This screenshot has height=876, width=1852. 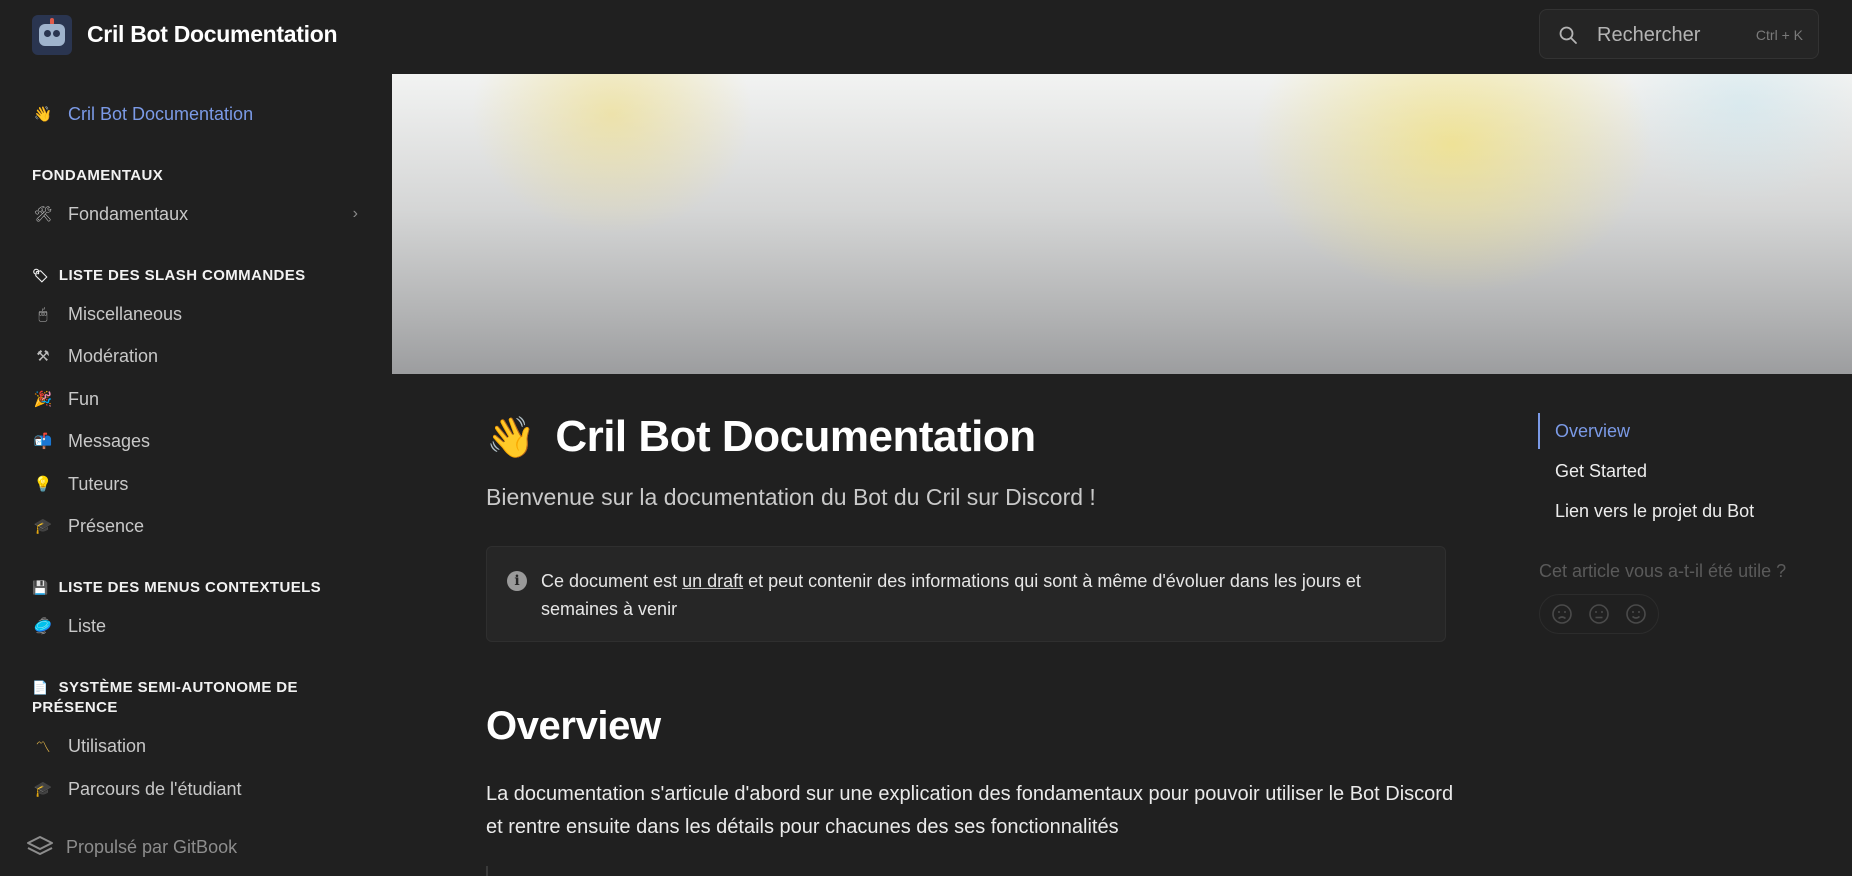 I want to click on gitbook-layers-icon, so click(x=40, y=845).